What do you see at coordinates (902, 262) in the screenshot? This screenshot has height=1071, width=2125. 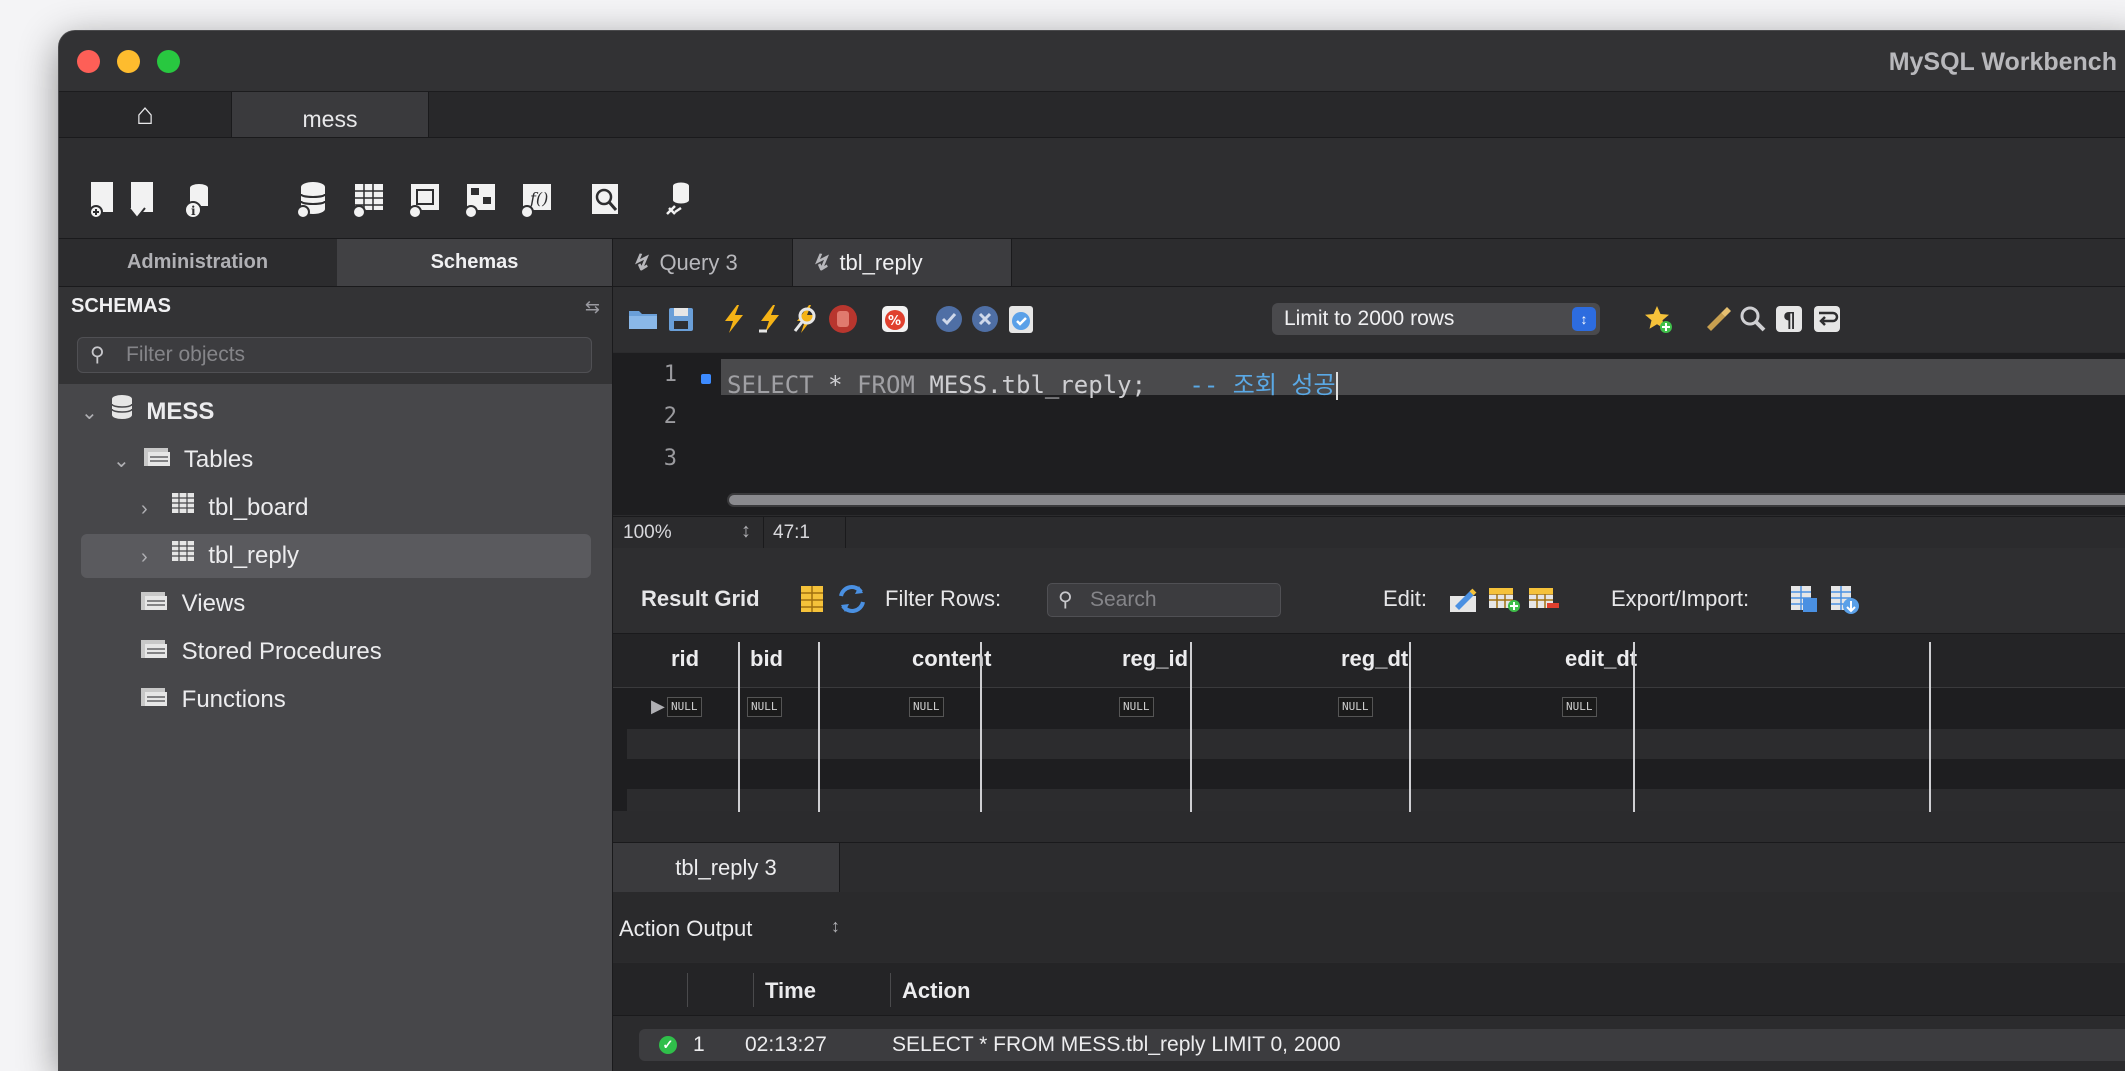 I see `tab-tbl-reply: ↯ tbl_reply` at bounding box center [902, 262].